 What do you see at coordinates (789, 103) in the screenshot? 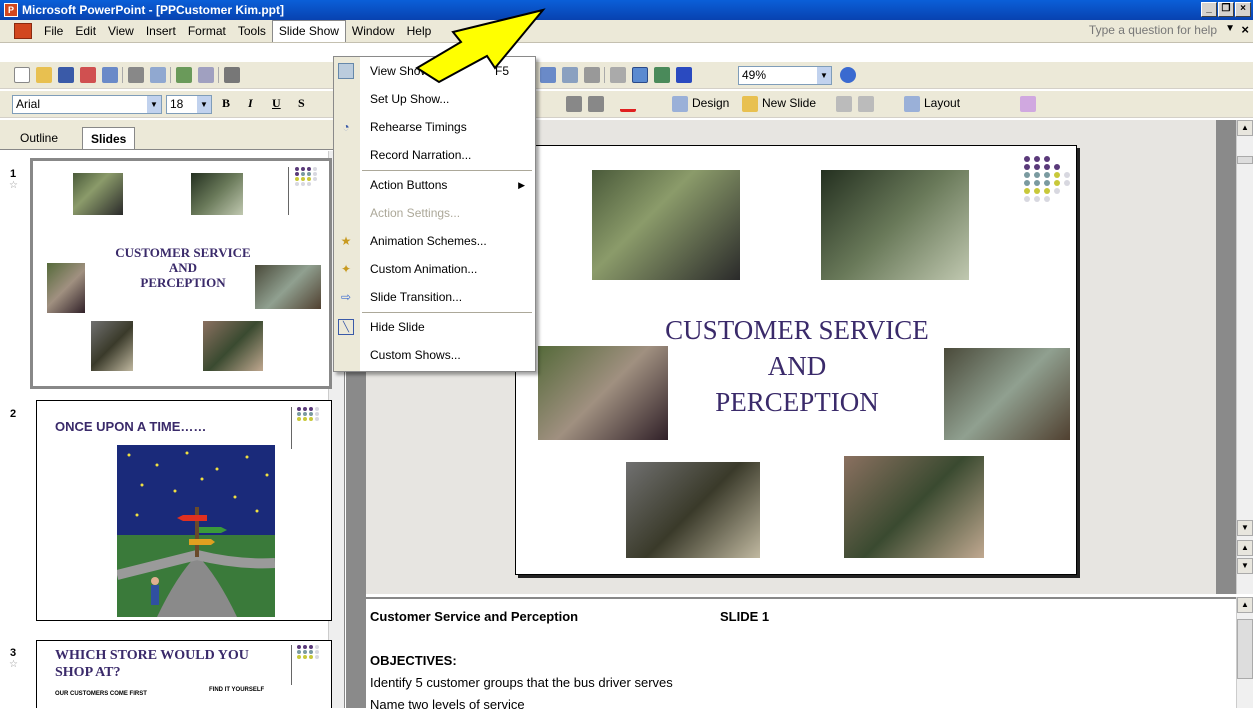
I see `new-slide-button: New Slide` at bounding box center [789, 103].